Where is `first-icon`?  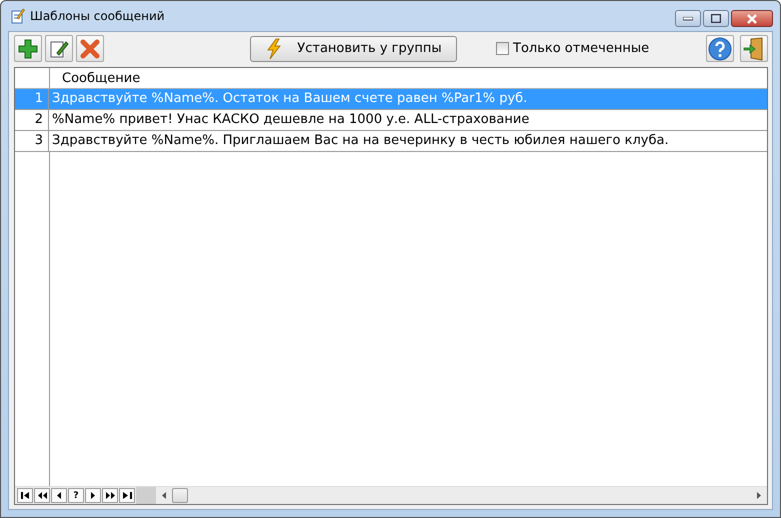
first-icon is located at coordinates (25, 495).